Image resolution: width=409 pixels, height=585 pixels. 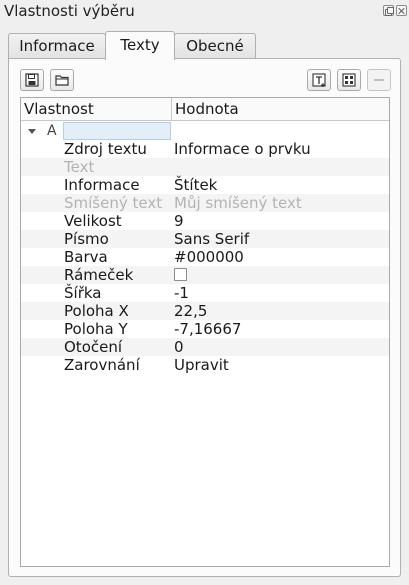 I want to click on titlebar: Vlastnosti výběru, so click(x=204, y=12).